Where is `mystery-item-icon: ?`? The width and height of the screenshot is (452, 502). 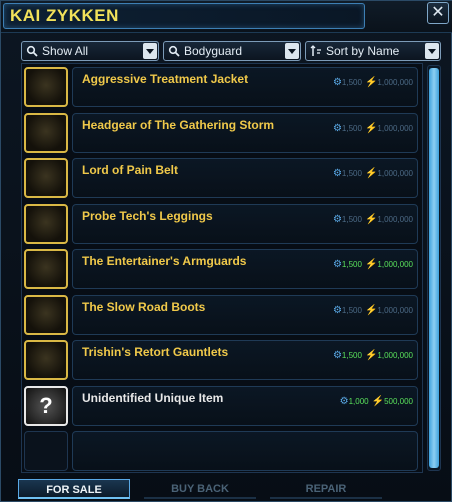
mystery-item-icon: ? is located at coordinates (46, 405).